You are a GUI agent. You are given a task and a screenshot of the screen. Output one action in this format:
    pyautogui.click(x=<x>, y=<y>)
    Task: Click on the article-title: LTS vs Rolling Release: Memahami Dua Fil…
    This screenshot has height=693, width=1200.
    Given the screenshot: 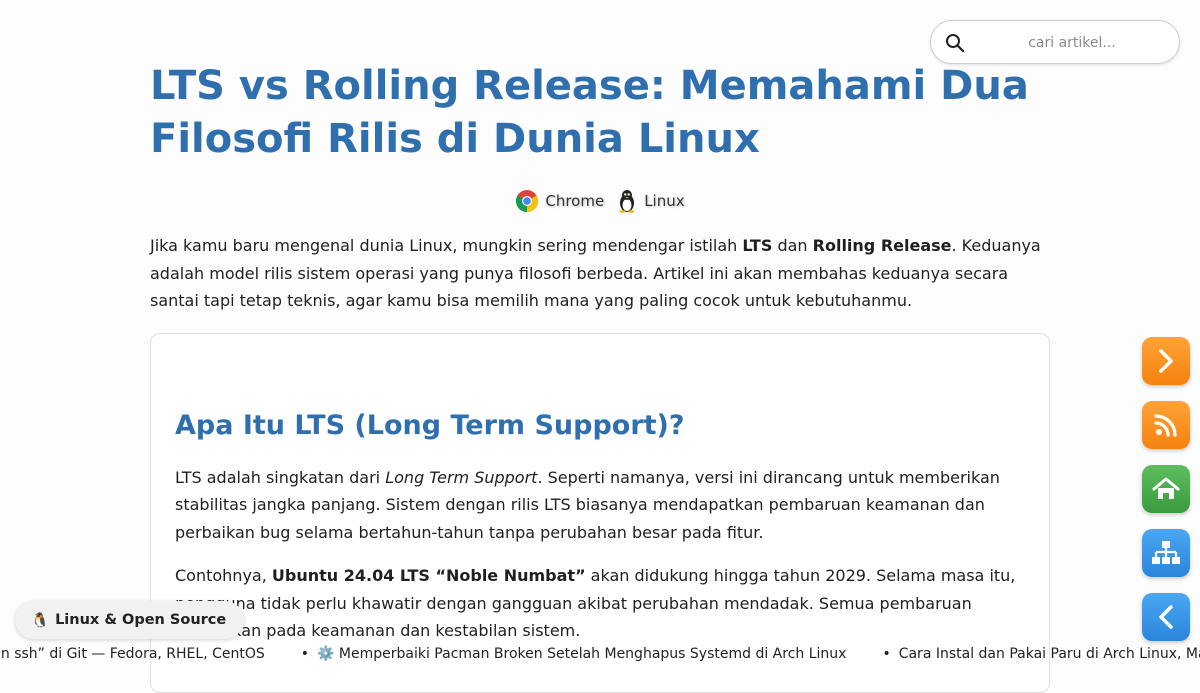 What is the action you would take?
    pyautogui.click(x=589, y=112)
    